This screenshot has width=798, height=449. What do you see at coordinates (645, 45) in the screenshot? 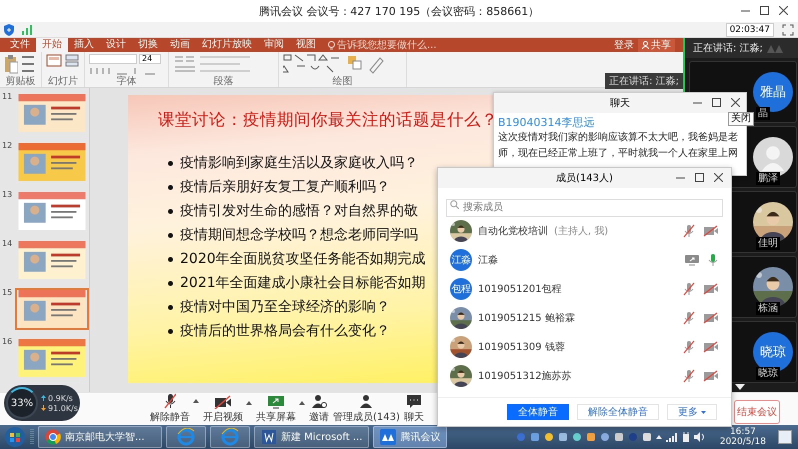
I see `person-icon` at bounding box center [645, 45].